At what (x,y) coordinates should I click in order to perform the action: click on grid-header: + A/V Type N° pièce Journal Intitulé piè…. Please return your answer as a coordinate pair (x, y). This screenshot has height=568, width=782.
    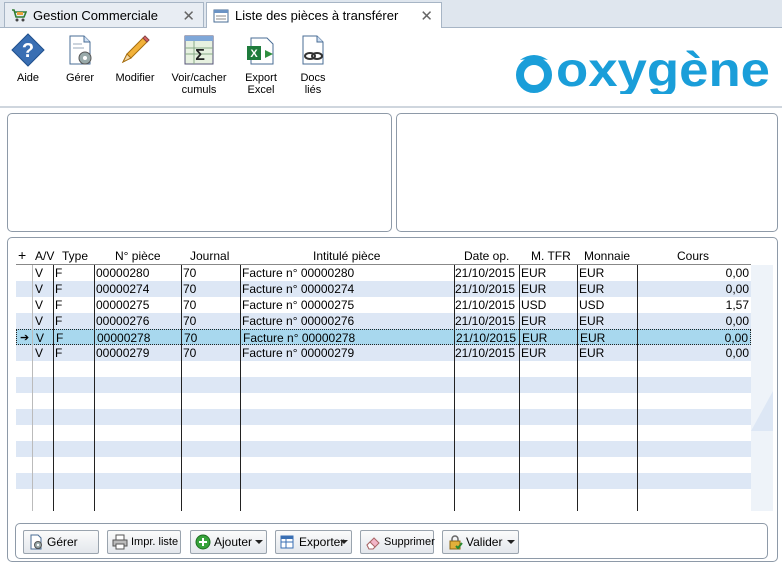
    Looking at the image, I should click on (383, 256).